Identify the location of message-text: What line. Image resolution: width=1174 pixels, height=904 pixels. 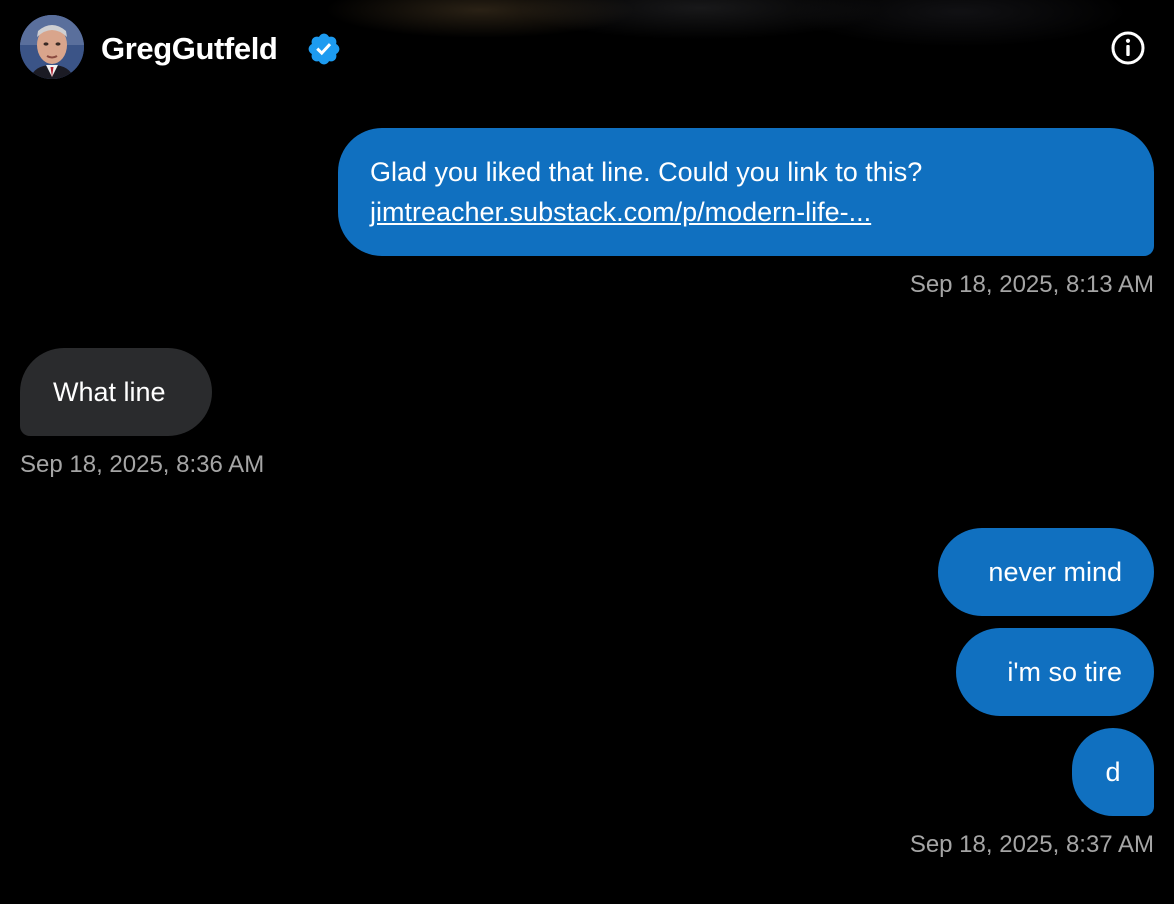
(109, 392).